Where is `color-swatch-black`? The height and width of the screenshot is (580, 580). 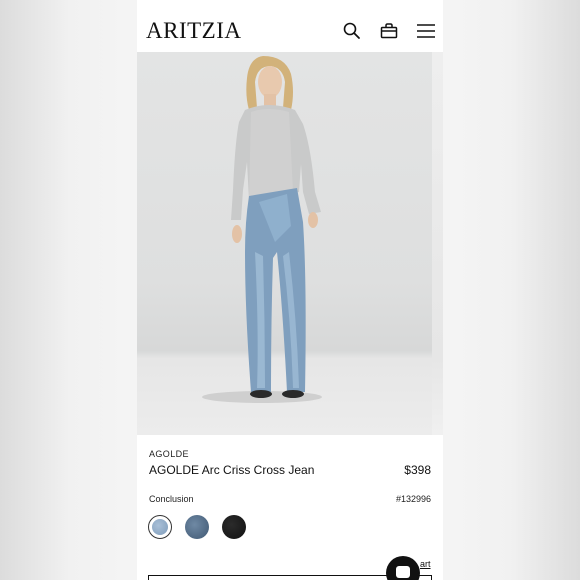
color-swatch-black is located at coordinates (234, 527).